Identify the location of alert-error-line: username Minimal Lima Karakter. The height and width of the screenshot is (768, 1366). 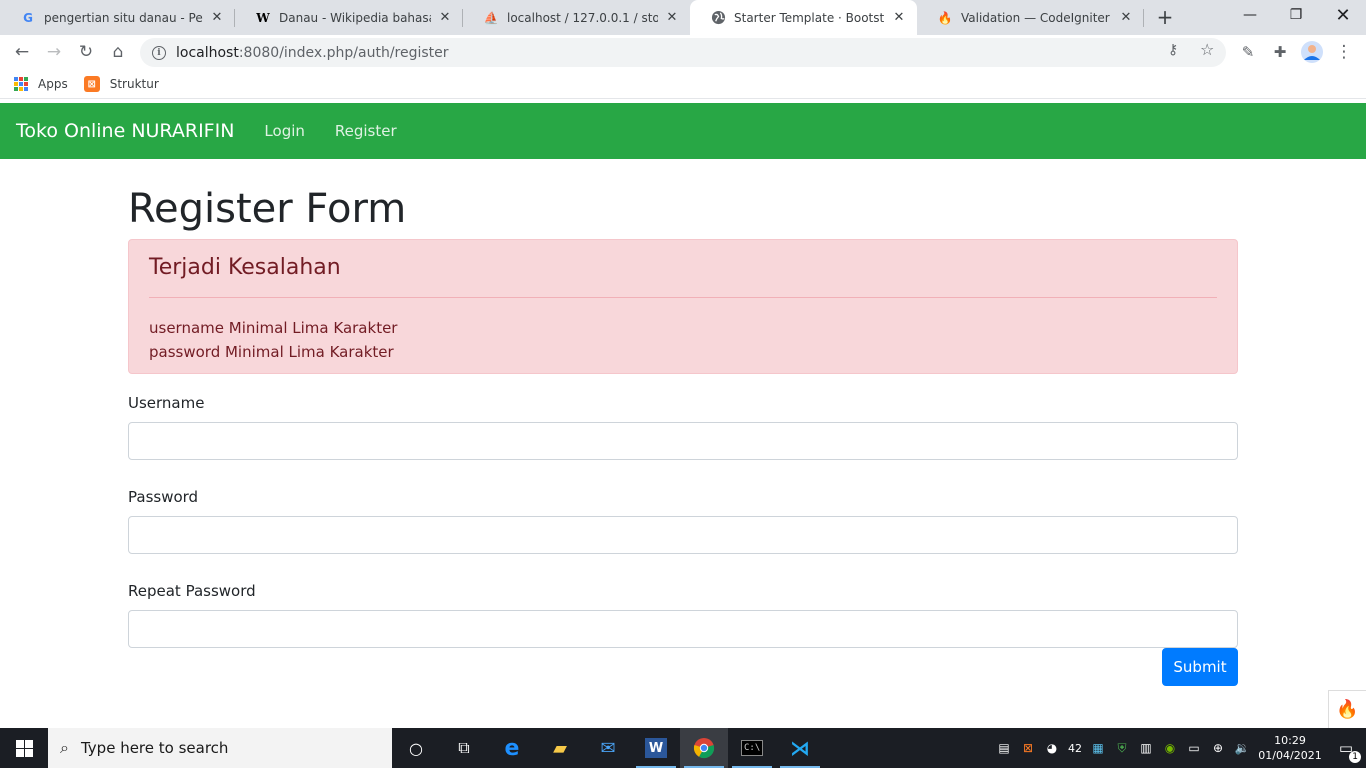
(273, 328).